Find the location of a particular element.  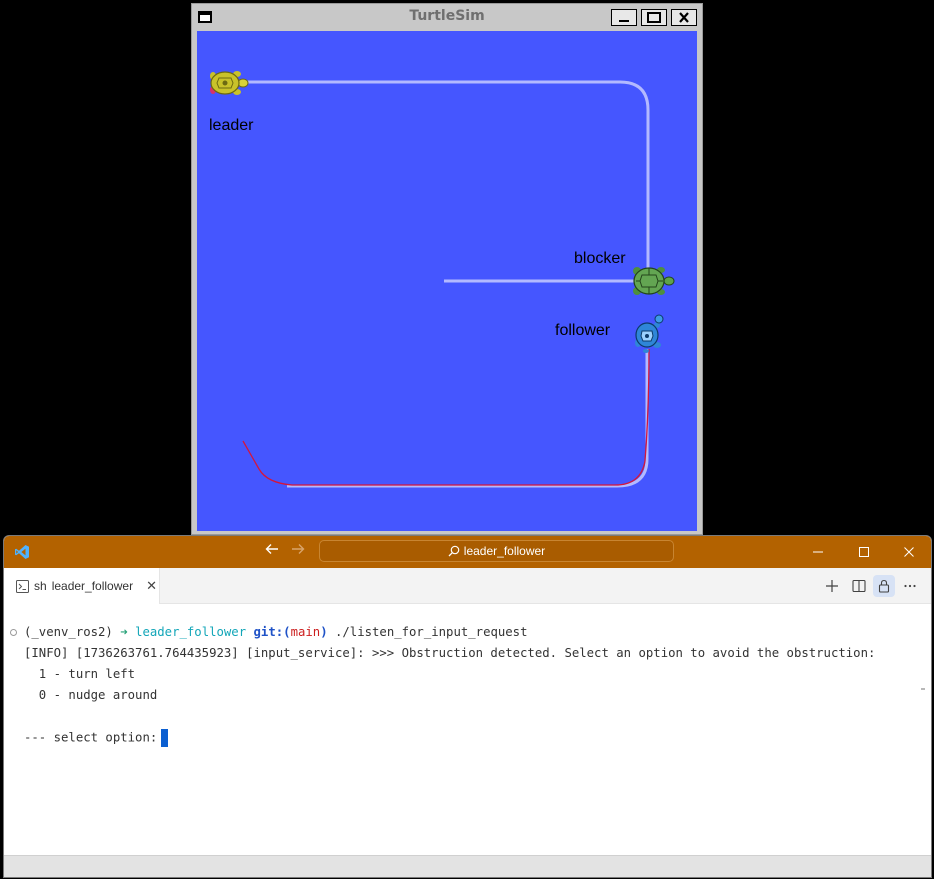

tab-label: leader_follower is located at coordinates (92, 586).